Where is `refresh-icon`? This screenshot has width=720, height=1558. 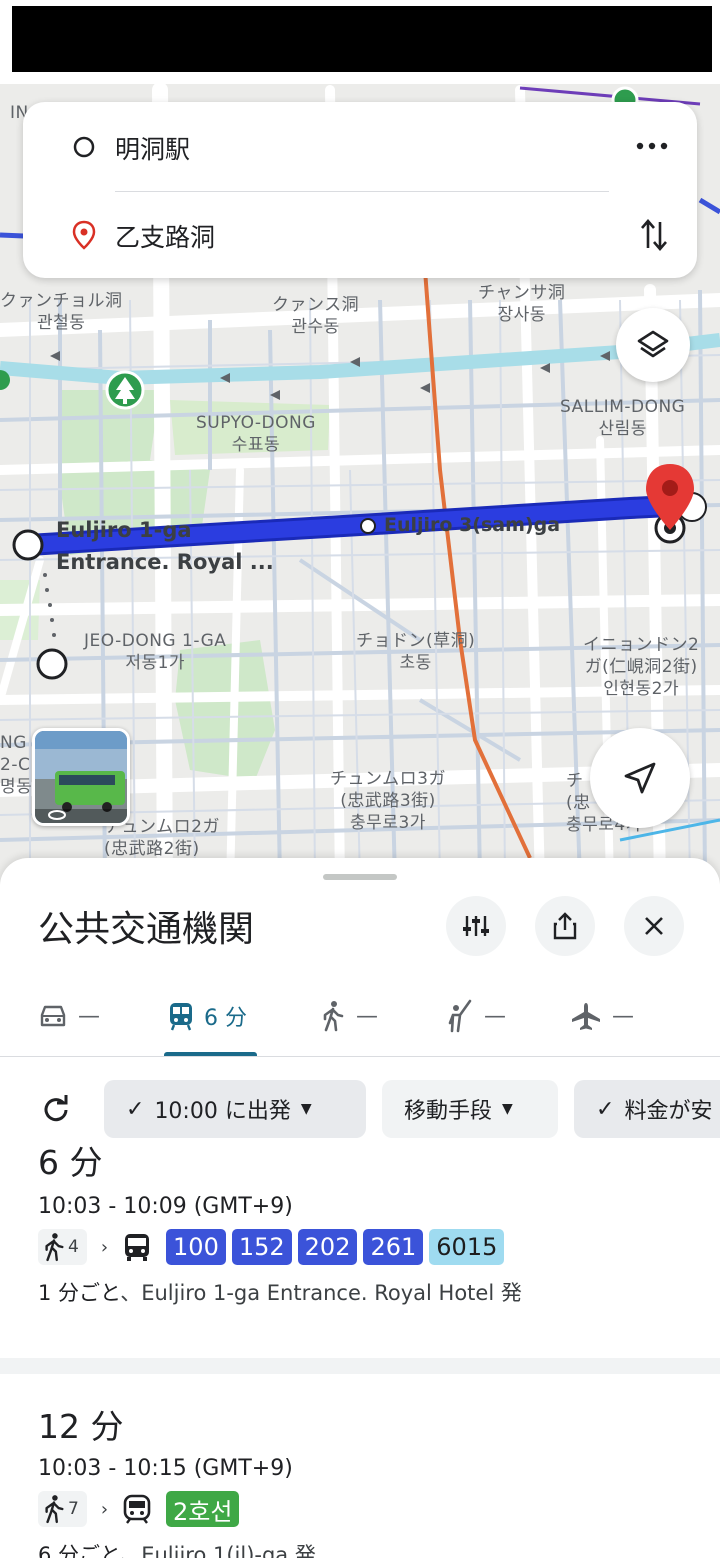 refresh-icon is located at coordinates (56, 1108).